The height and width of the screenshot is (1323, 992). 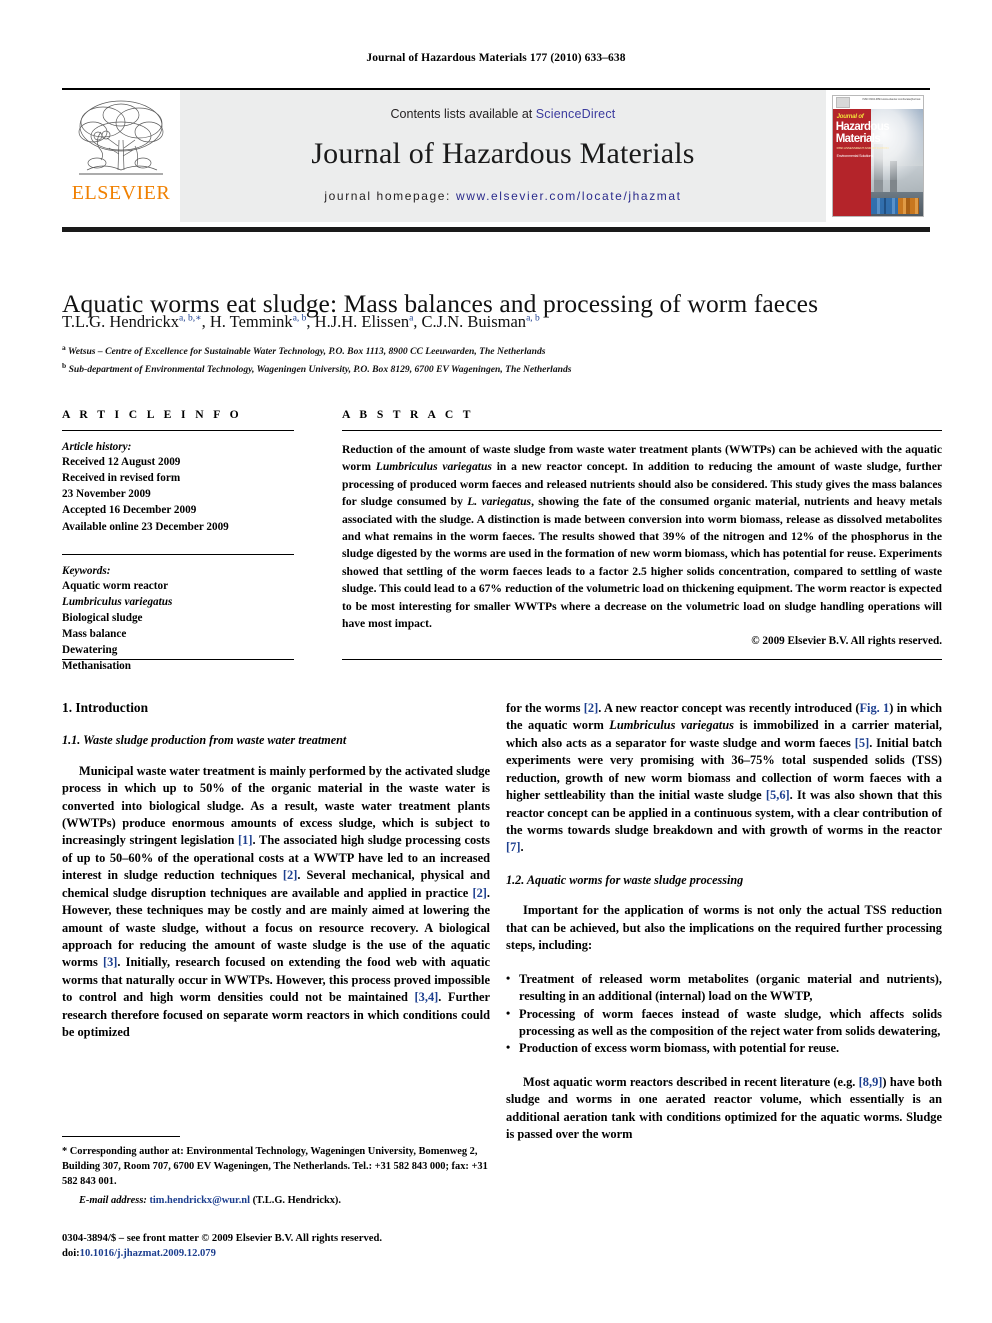 I want to click on homepage-prefix: journal homepage:, so click(x=390, y=196).